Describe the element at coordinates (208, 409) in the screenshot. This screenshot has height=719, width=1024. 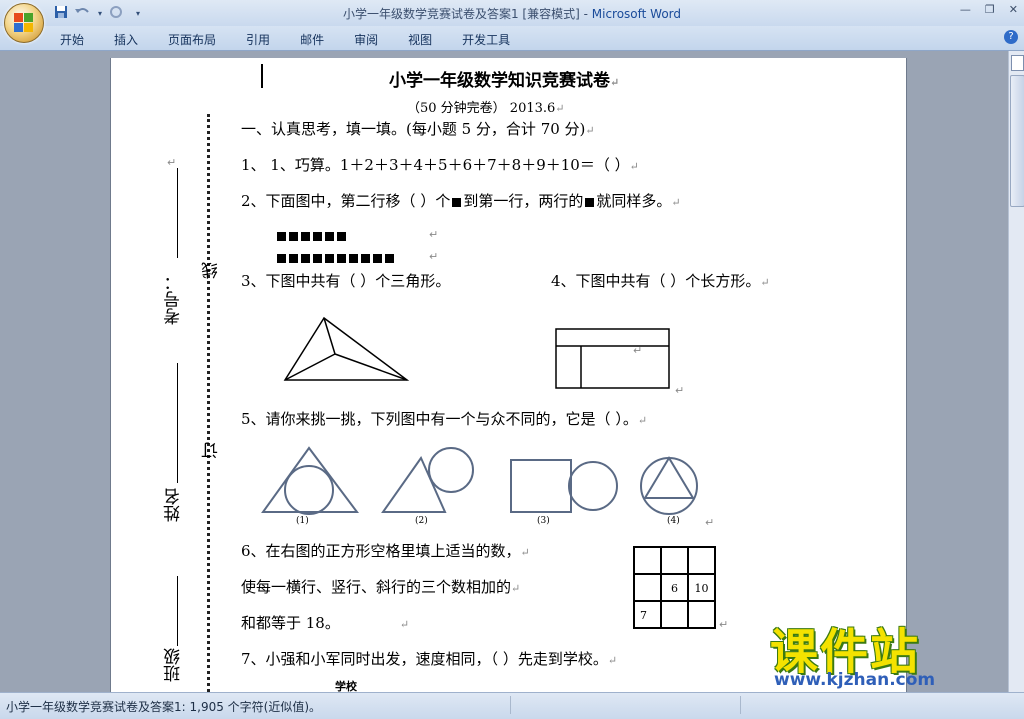
I see `binding-dotted-line` at that location.